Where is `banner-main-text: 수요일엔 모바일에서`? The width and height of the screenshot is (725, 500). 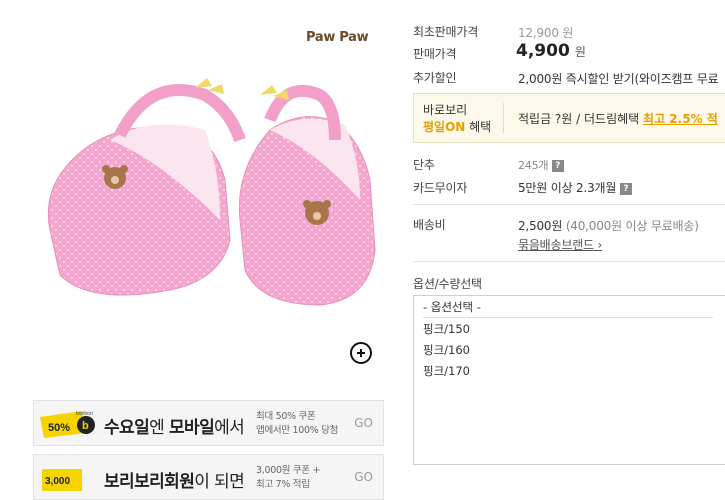
banner-main-text: 수요일엔 모바일에서 is located at coordinates (174, 428).